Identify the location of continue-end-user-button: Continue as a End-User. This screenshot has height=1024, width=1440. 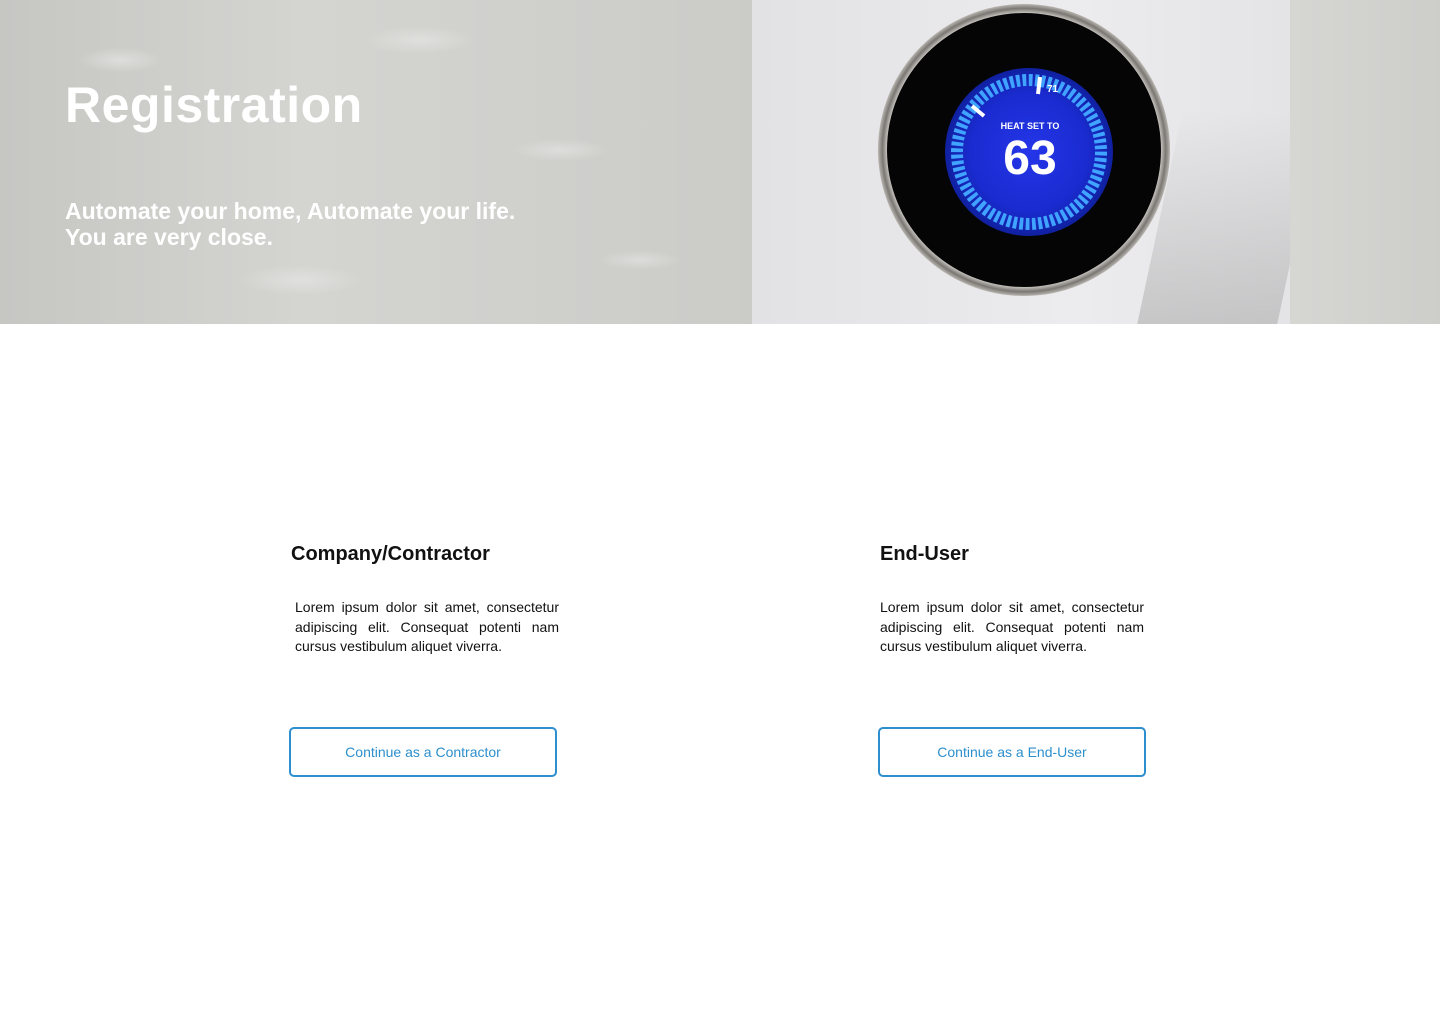
(1012, 752).